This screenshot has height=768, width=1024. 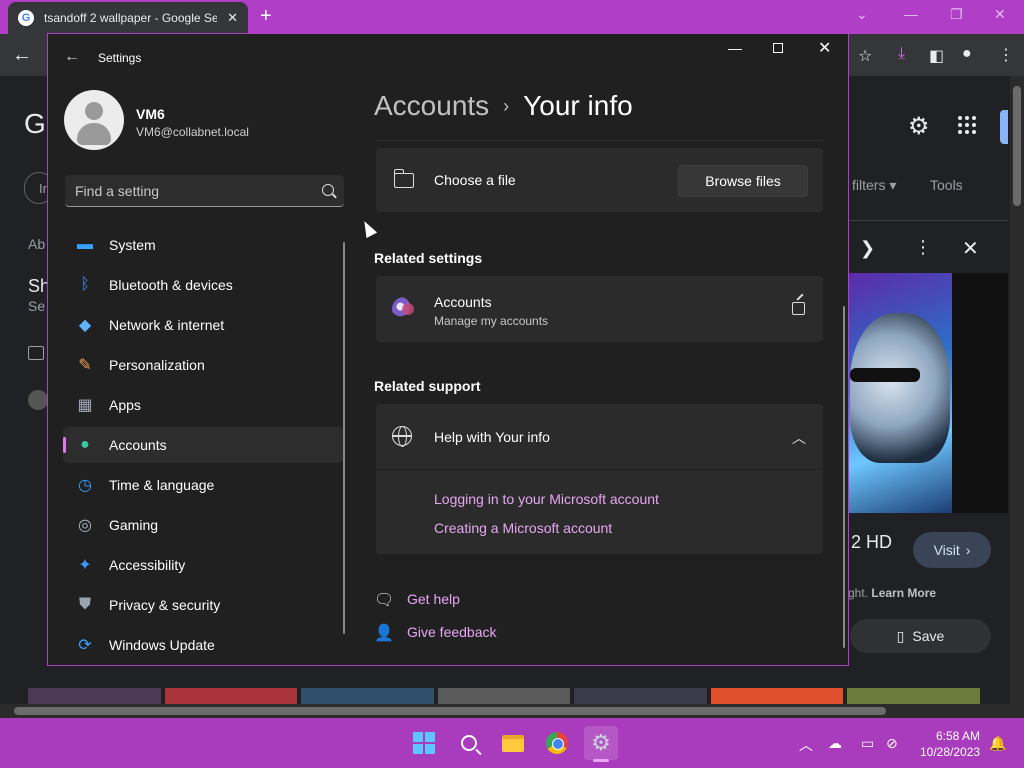 What do you see at coordinates (867, 248) in the screenshot?
I see `chevron-right-icon: ❯` at bounding box center [867, 248].